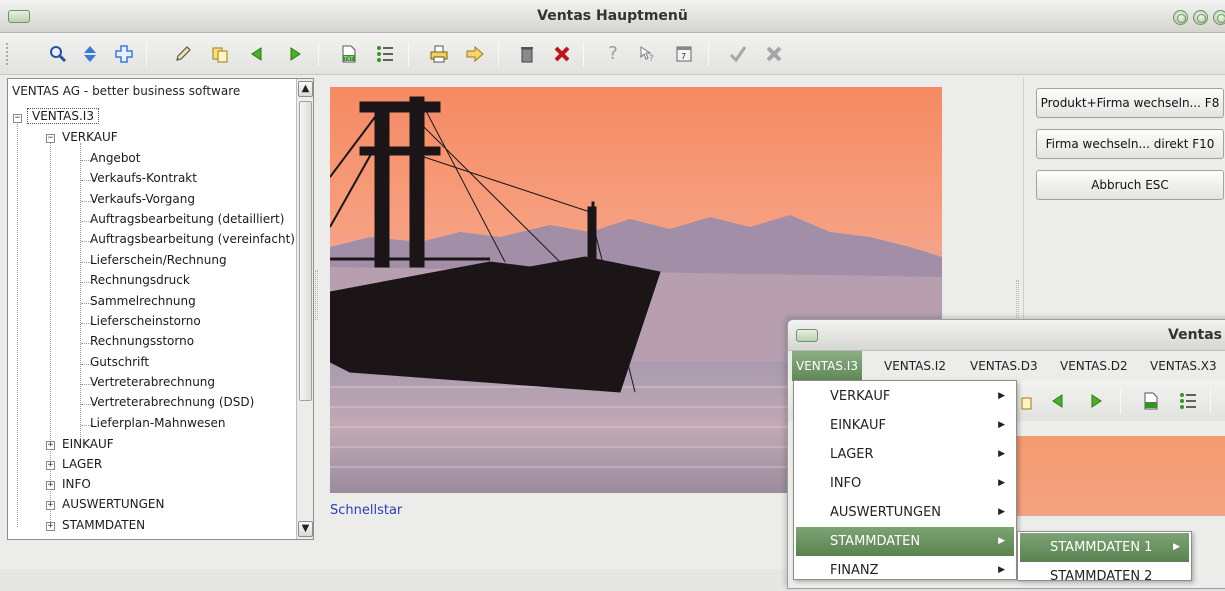 This screenshot has width=1225, height=591. I want to click on tree-node-auswertungen: AUSWERTUNGEN, so click(113, 507).